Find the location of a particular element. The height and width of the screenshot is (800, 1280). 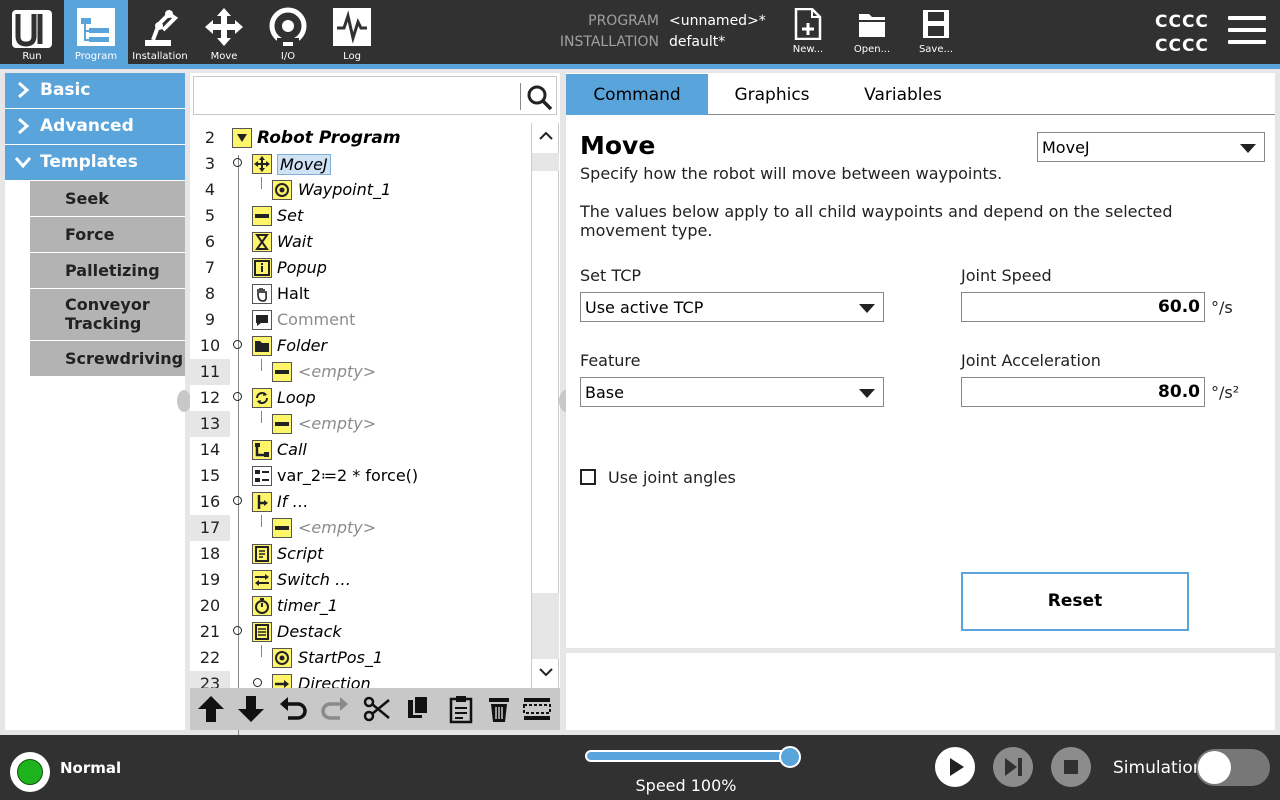

delete-icon is located at coordinates (499, 709).